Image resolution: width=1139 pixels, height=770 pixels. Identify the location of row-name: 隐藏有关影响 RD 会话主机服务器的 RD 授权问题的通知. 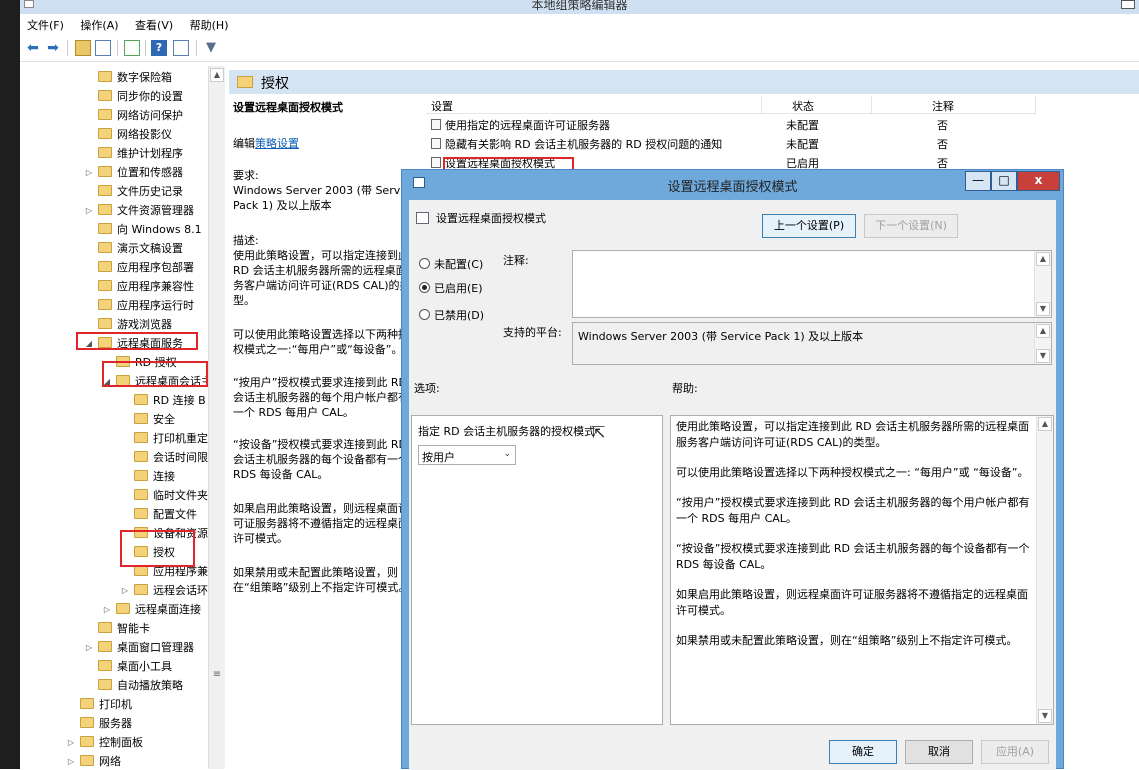
(584, 144).